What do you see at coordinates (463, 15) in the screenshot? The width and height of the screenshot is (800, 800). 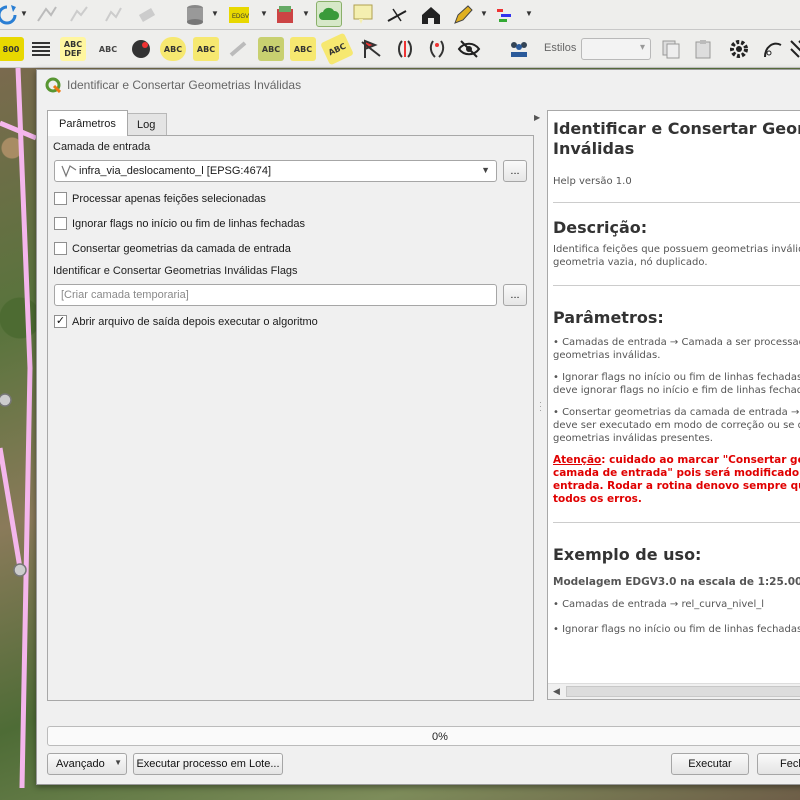 I see `pen-icon` at bounding box center [463, 15].